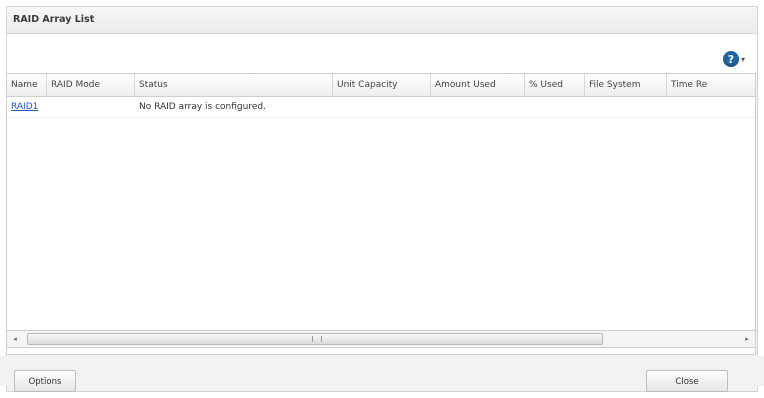 This screenshot has width=764, height=398. Describe the element at coordinates (202, 107) in the screenshot. I see `status-cell: No RAID array is configured.` at that location.